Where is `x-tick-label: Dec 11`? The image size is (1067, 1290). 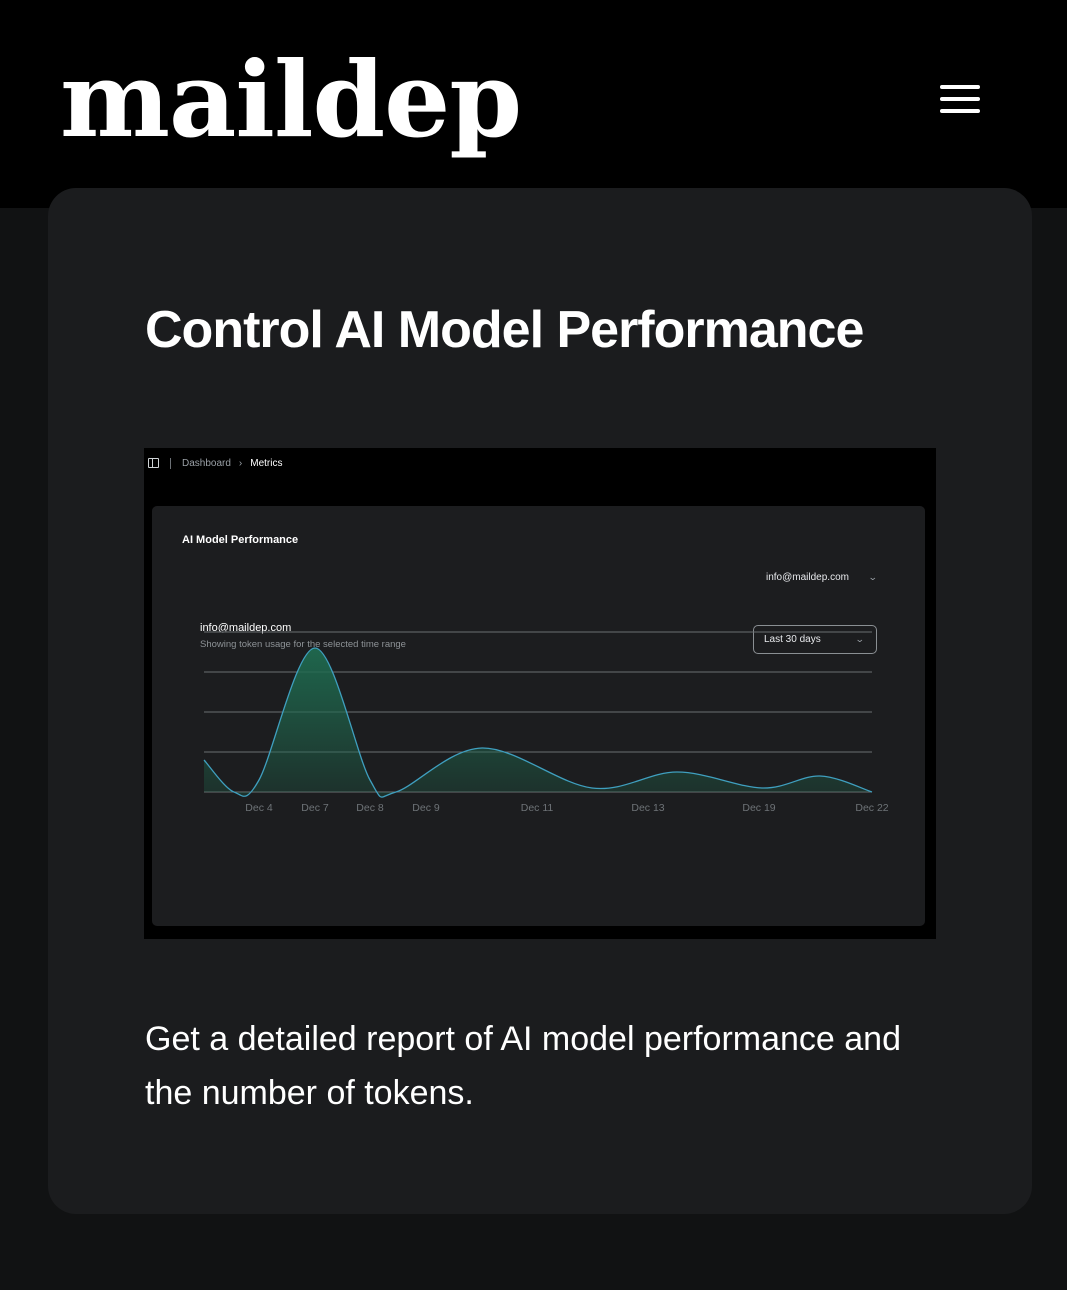 x-tick-label: Dec 11 is located at coordinates (537, 808).